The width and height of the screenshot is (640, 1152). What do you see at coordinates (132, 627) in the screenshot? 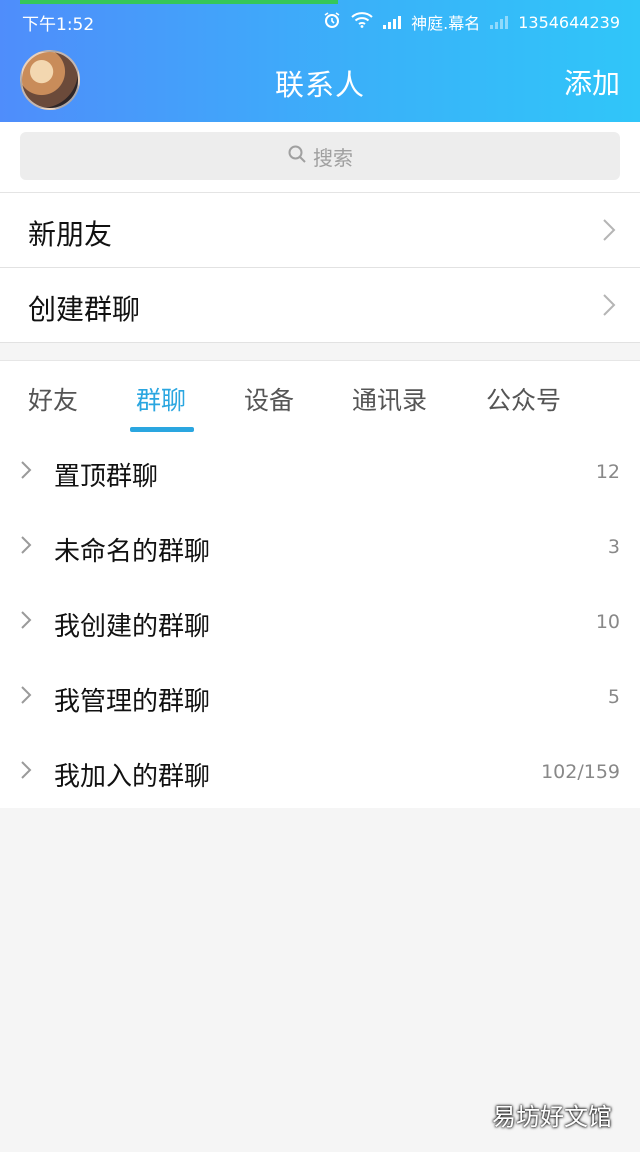
I see `group-name: 我创建的群聊` at bounding box center [132, 627].